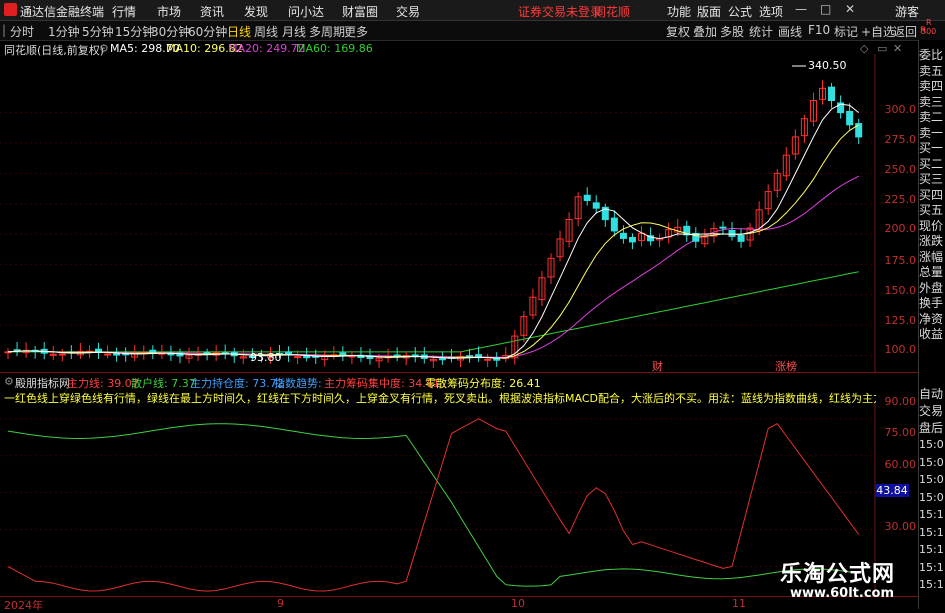  What do you see at coordinates (382, 383) in the screenshot?
I see `concentration-value: 主力筹码集中度: 34.41` at bounding box center [382, 383].